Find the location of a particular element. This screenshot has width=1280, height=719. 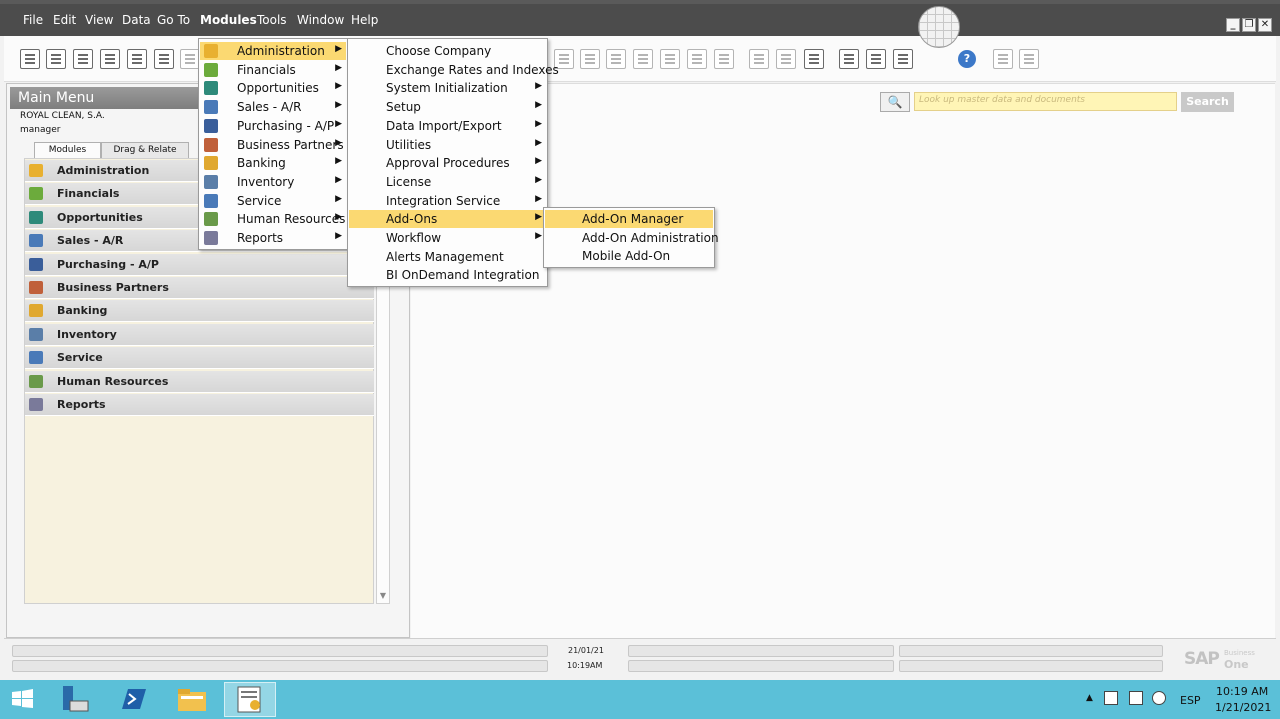

print-icon is located at coordinates (56, 59).